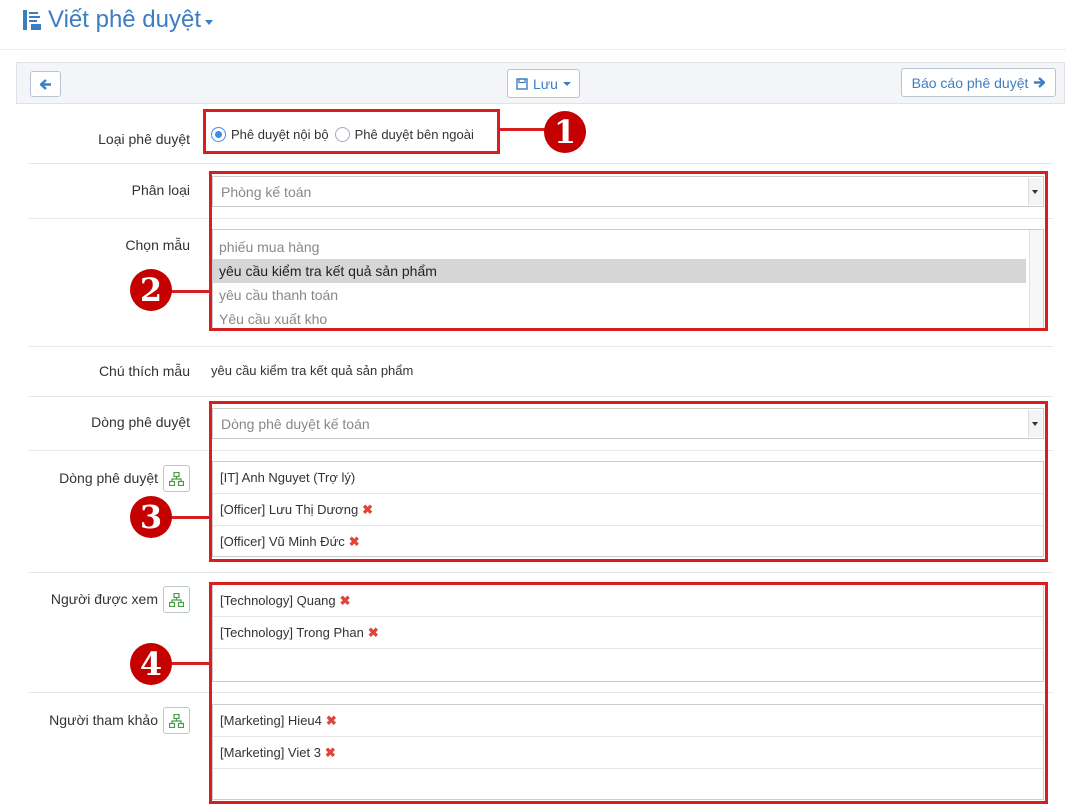 This screenshot has width=1065, height=809. Describe the element at coordinates (565, 132) in the screenshot. I see `annotation-badge-1: 1` at that location.